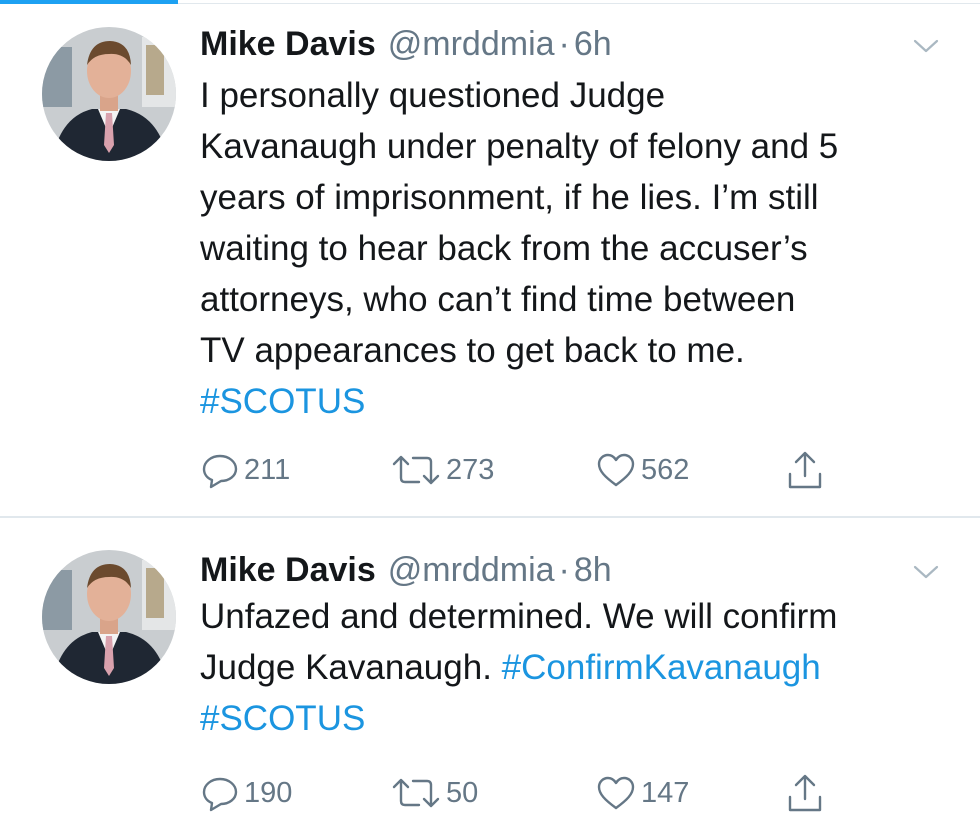 Image resolution: width=980 pixels, height=839 pixels. I want to click on tweet-text-line: I personally questioned Judge, so click(433, 95).